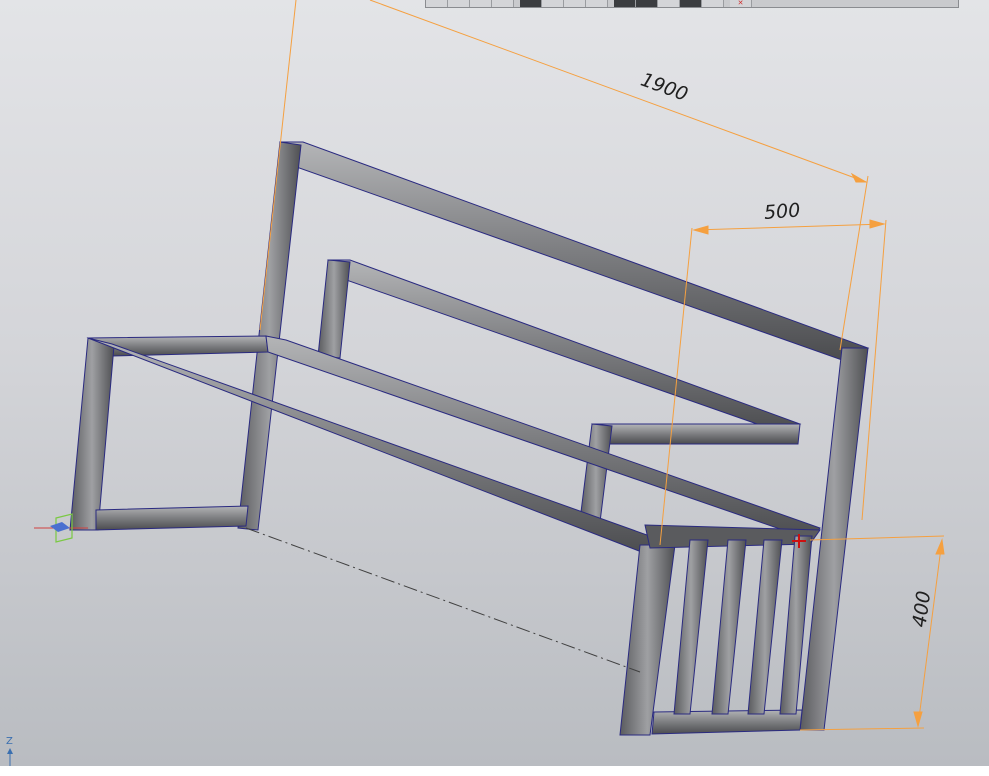 This screenshot has height=776, width=989. I want to click on view-toolbar: ✕, so click(692, 4).